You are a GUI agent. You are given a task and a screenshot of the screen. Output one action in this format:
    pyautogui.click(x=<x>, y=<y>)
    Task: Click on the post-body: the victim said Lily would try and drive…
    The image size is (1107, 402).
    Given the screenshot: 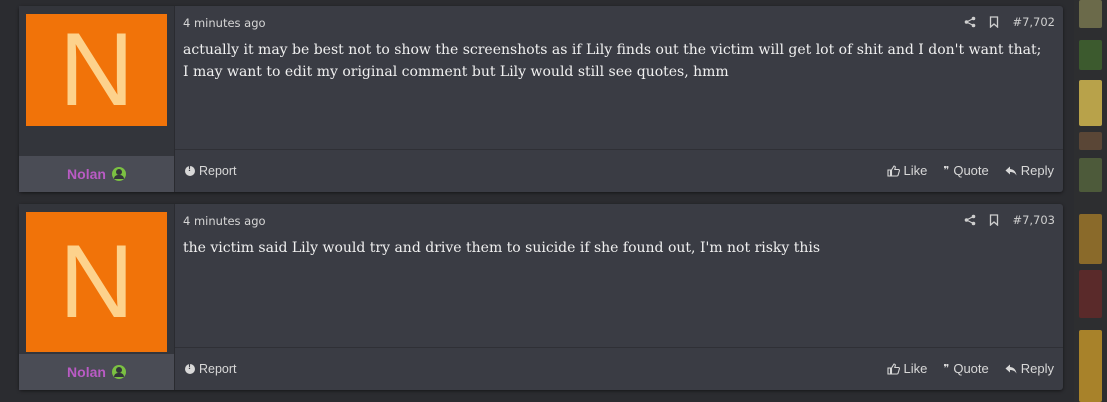 What is the action you would take?
    pyautogui.click(x=502, y=248)
    